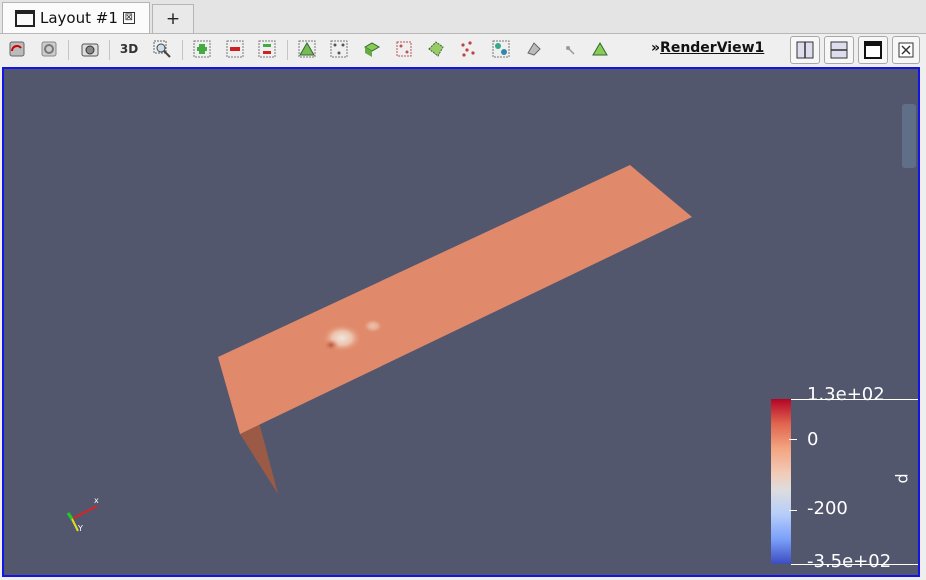 Image resolution: width=926 pixels, height=580 pixels. I want to click on hover-points-icon, so click(569, 49).